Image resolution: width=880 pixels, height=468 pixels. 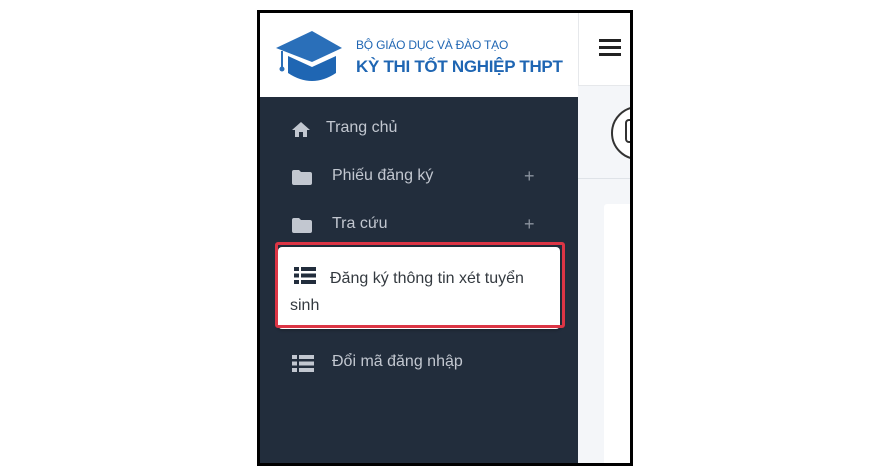 I want to click on hamburger-menu-icon, so click(x=610, y=48).